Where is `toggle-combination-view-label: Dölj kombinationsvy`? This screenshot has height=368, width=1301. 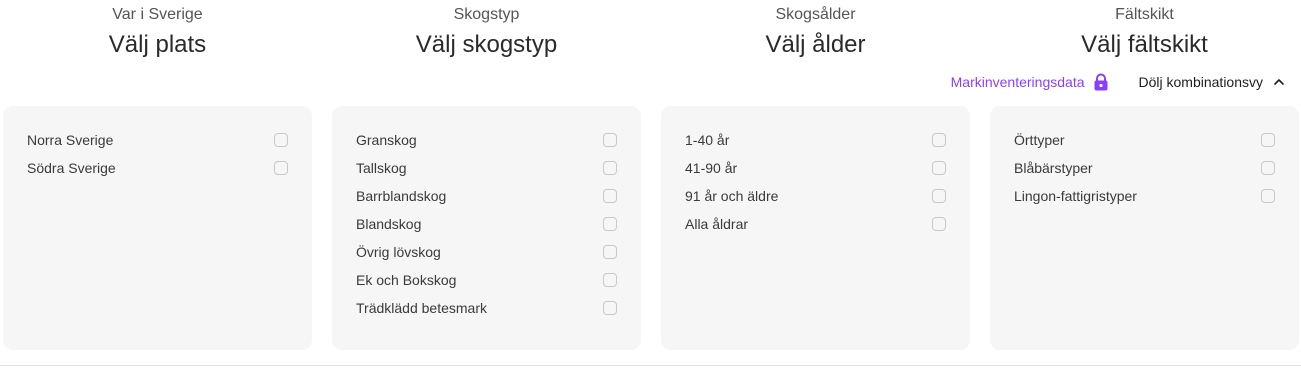 toggle-combination-view-label: Dölj kombinationsvy is located at coordinates (1201, 82).